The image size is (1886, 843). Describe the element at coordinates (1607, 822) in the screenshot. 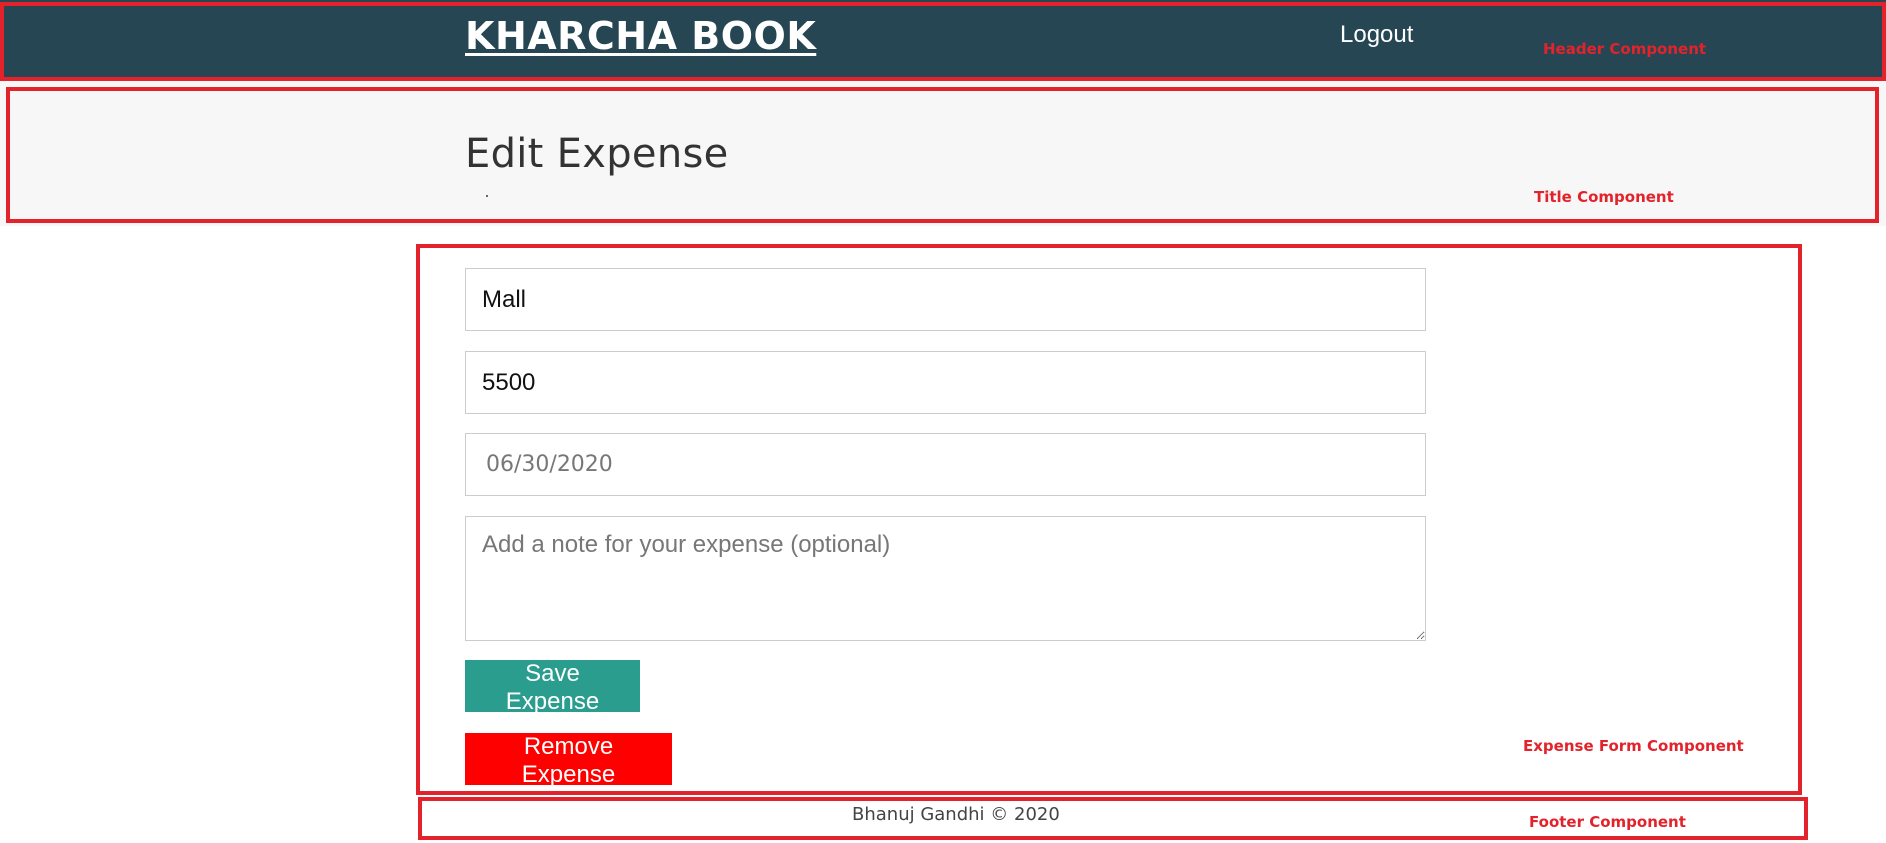

I see `footer-annotation-label: Footer Component` at that location.